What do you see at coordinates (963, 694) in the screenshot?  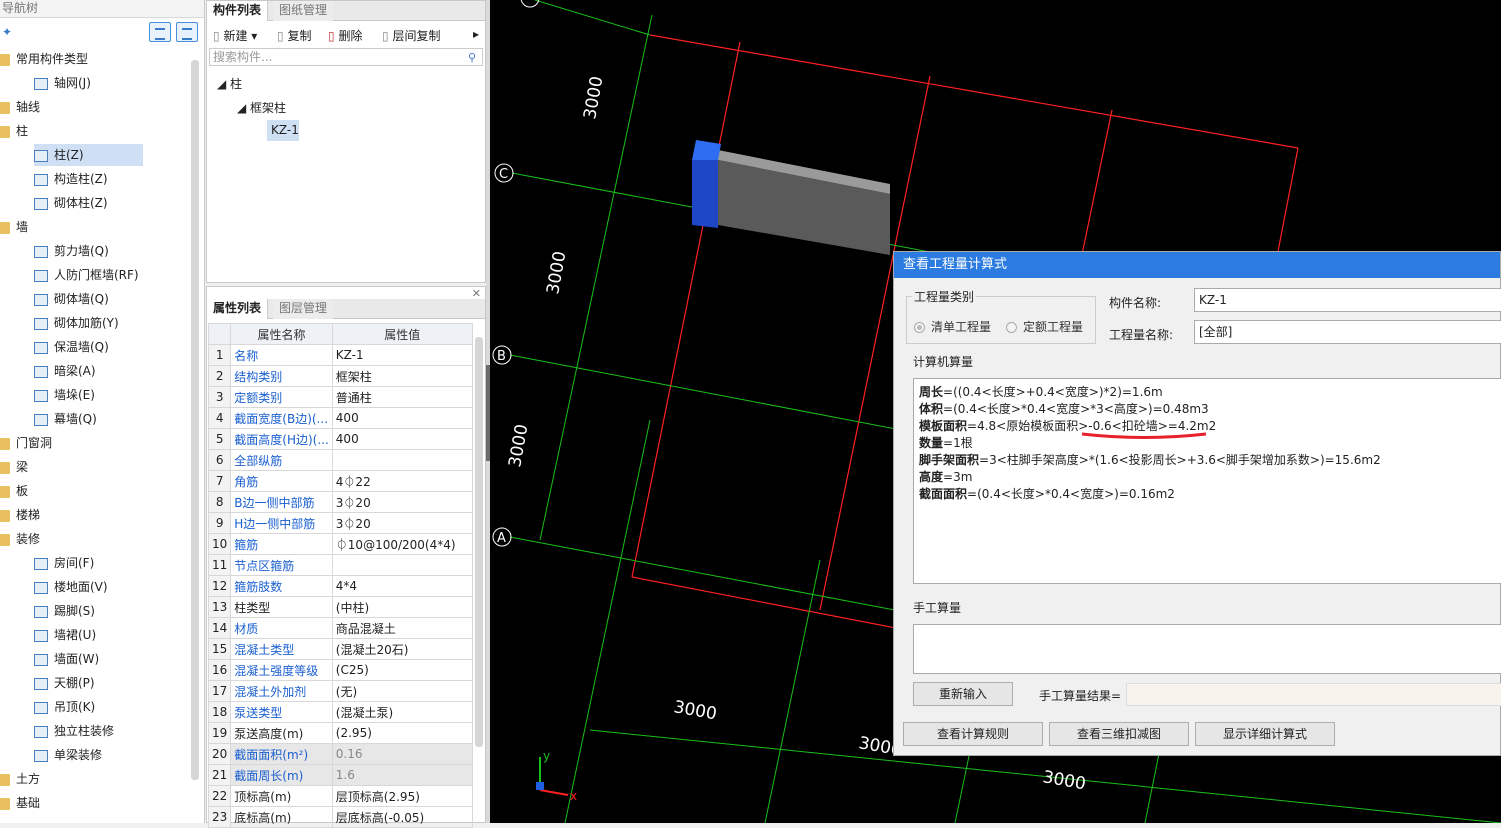 I see `reenter-button: 重新输入` at bounding box center [963, 694].